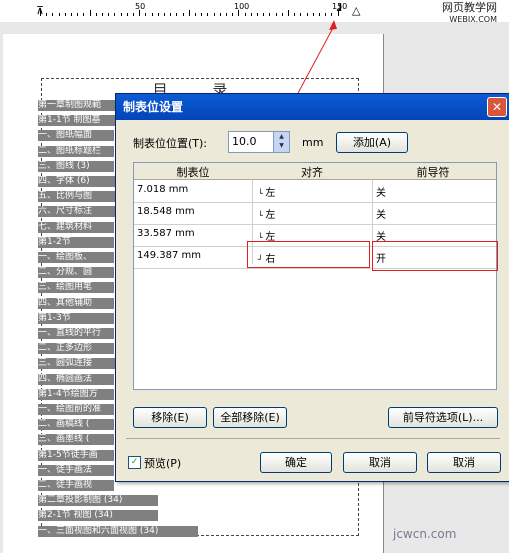 This screenshot has width=509, height=553. I want to click on remove-button: 移除(E), so click(170, 417).